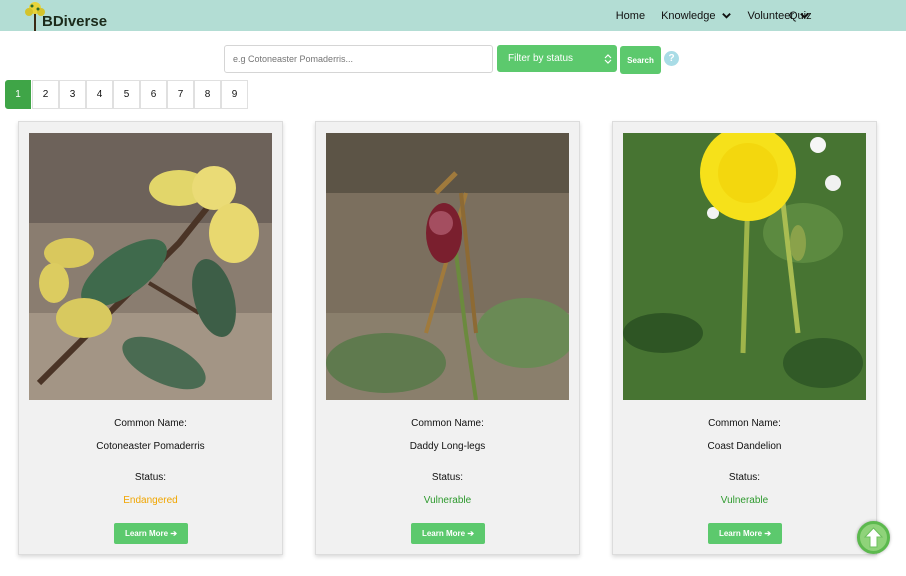 This screenshot has height=576, width=906. I want to click on common-name-value: Coast Dandelion, so click(744, 446).